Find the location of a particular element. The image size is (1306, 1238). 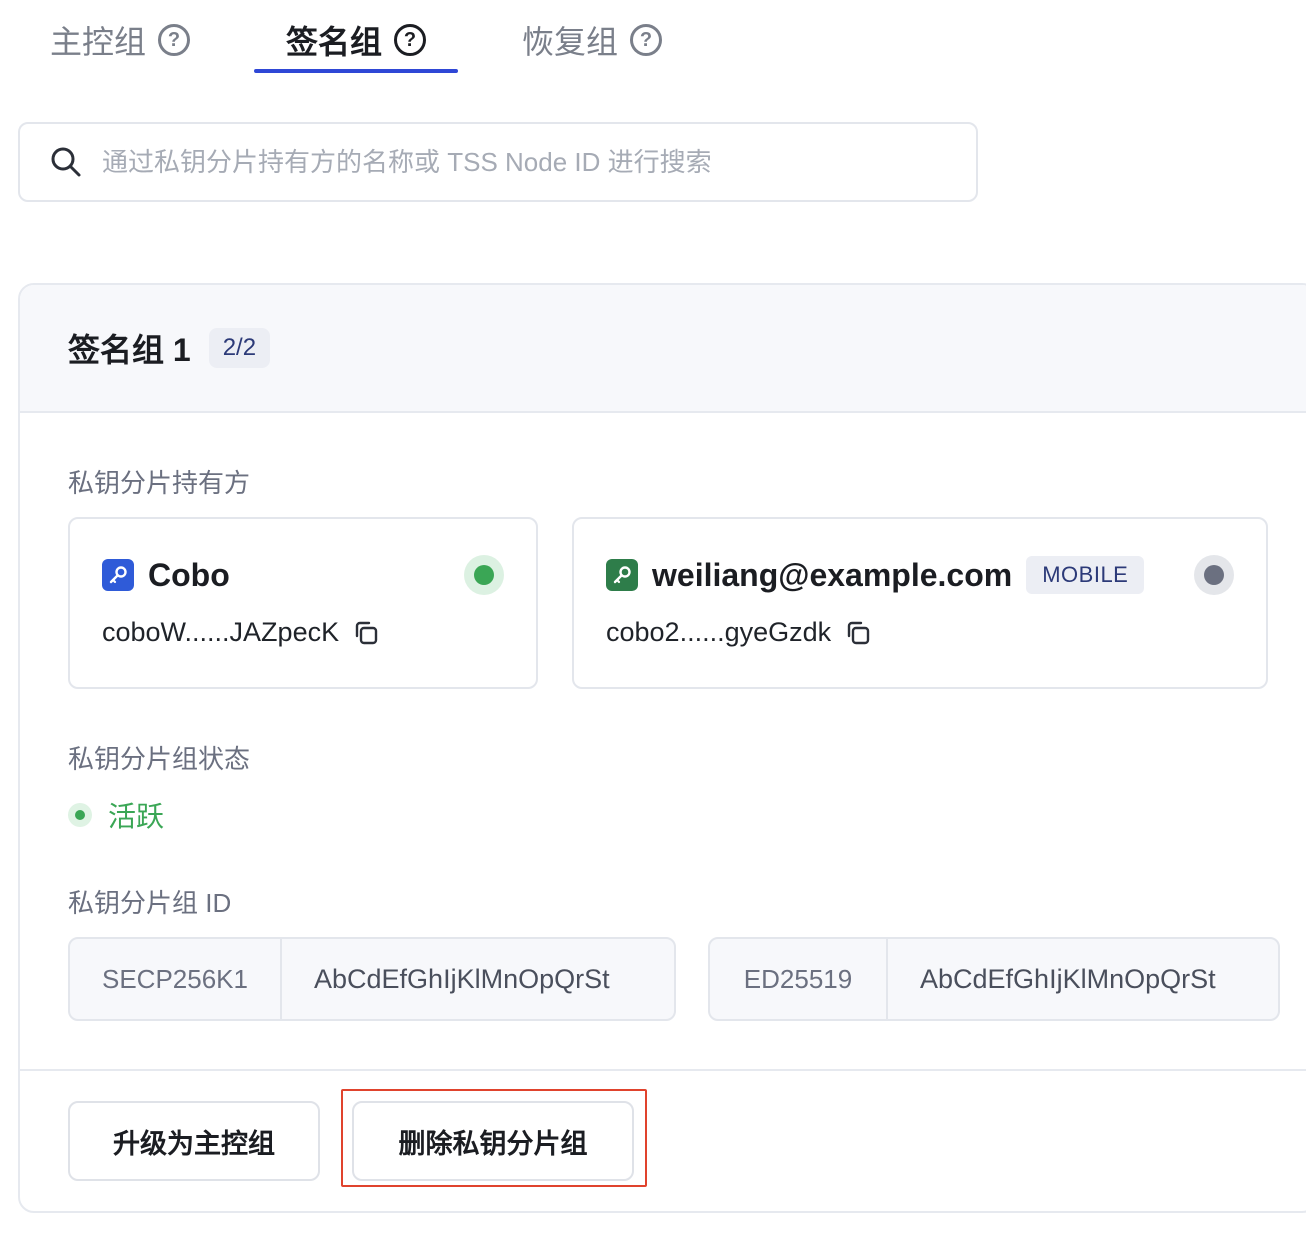

node-id: coboW......JAZpecK is located at coordinates (221, 632).